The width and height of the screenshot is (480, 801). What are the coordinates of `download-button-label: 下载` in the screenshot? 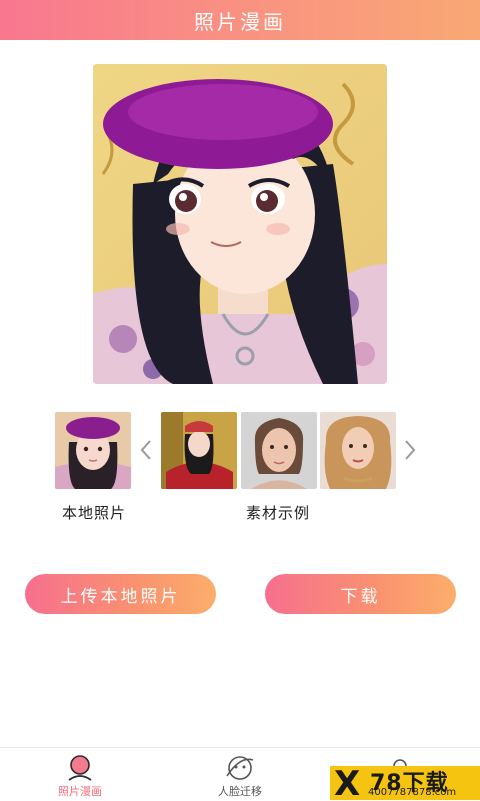 It's located at (360, 596).